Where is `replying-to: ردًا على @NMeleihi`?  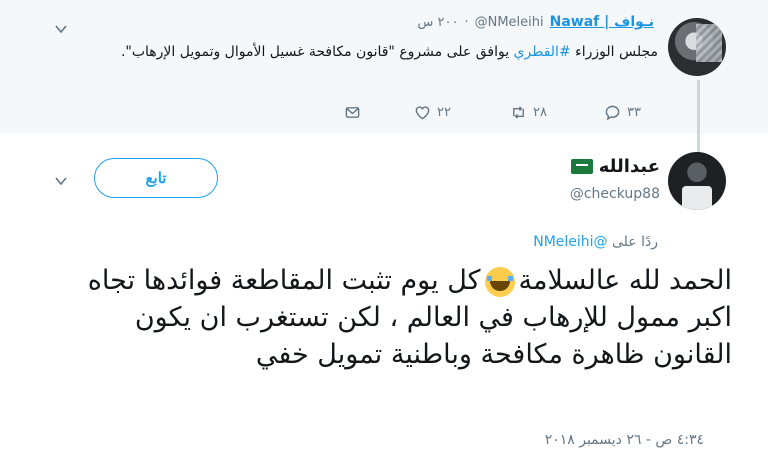 replying-to: ردًا على @NMeleihi is located at coordinates (595, 242).